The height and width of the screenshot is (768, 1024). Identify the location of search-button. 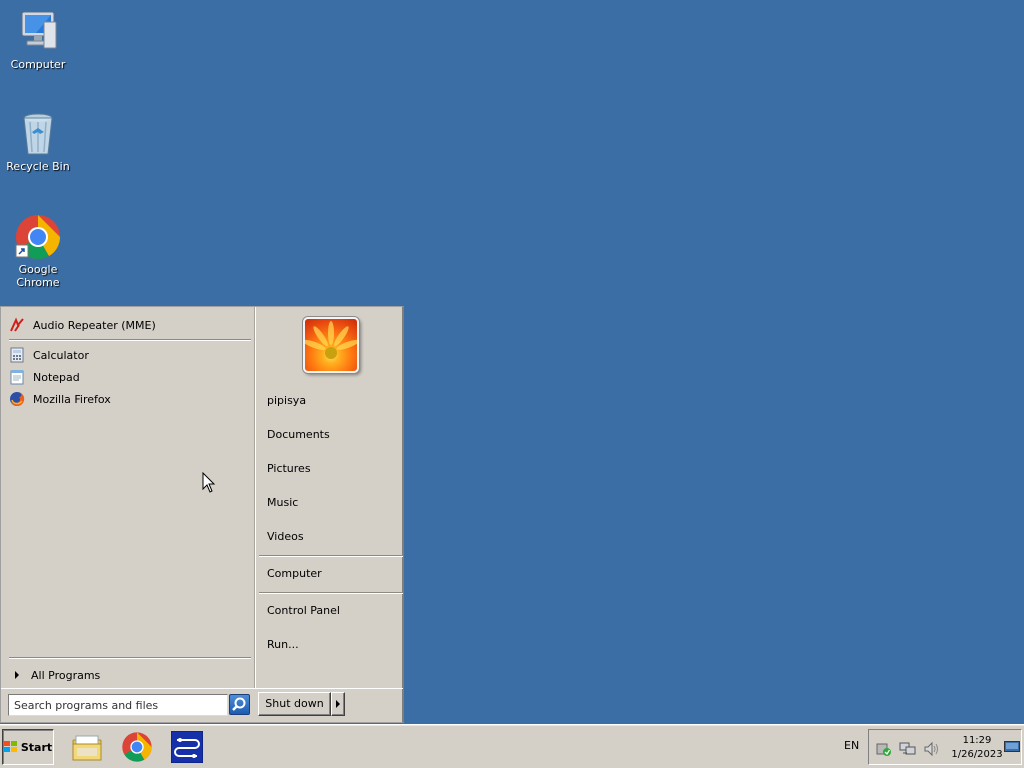
(239, 704).